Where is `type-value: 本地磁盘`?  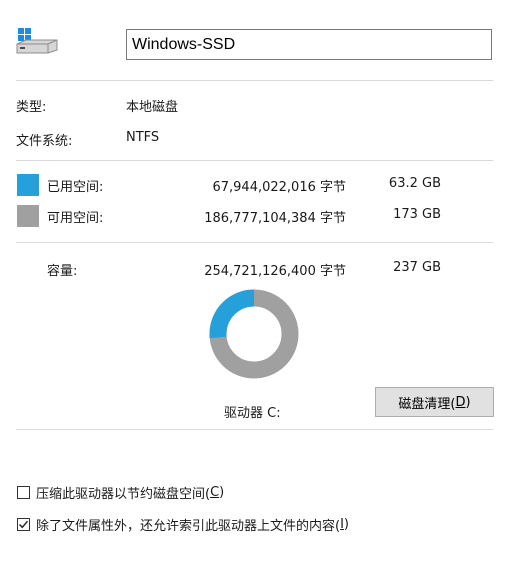
type-value: 本地磁盘 is located at coordinates (152, 107).